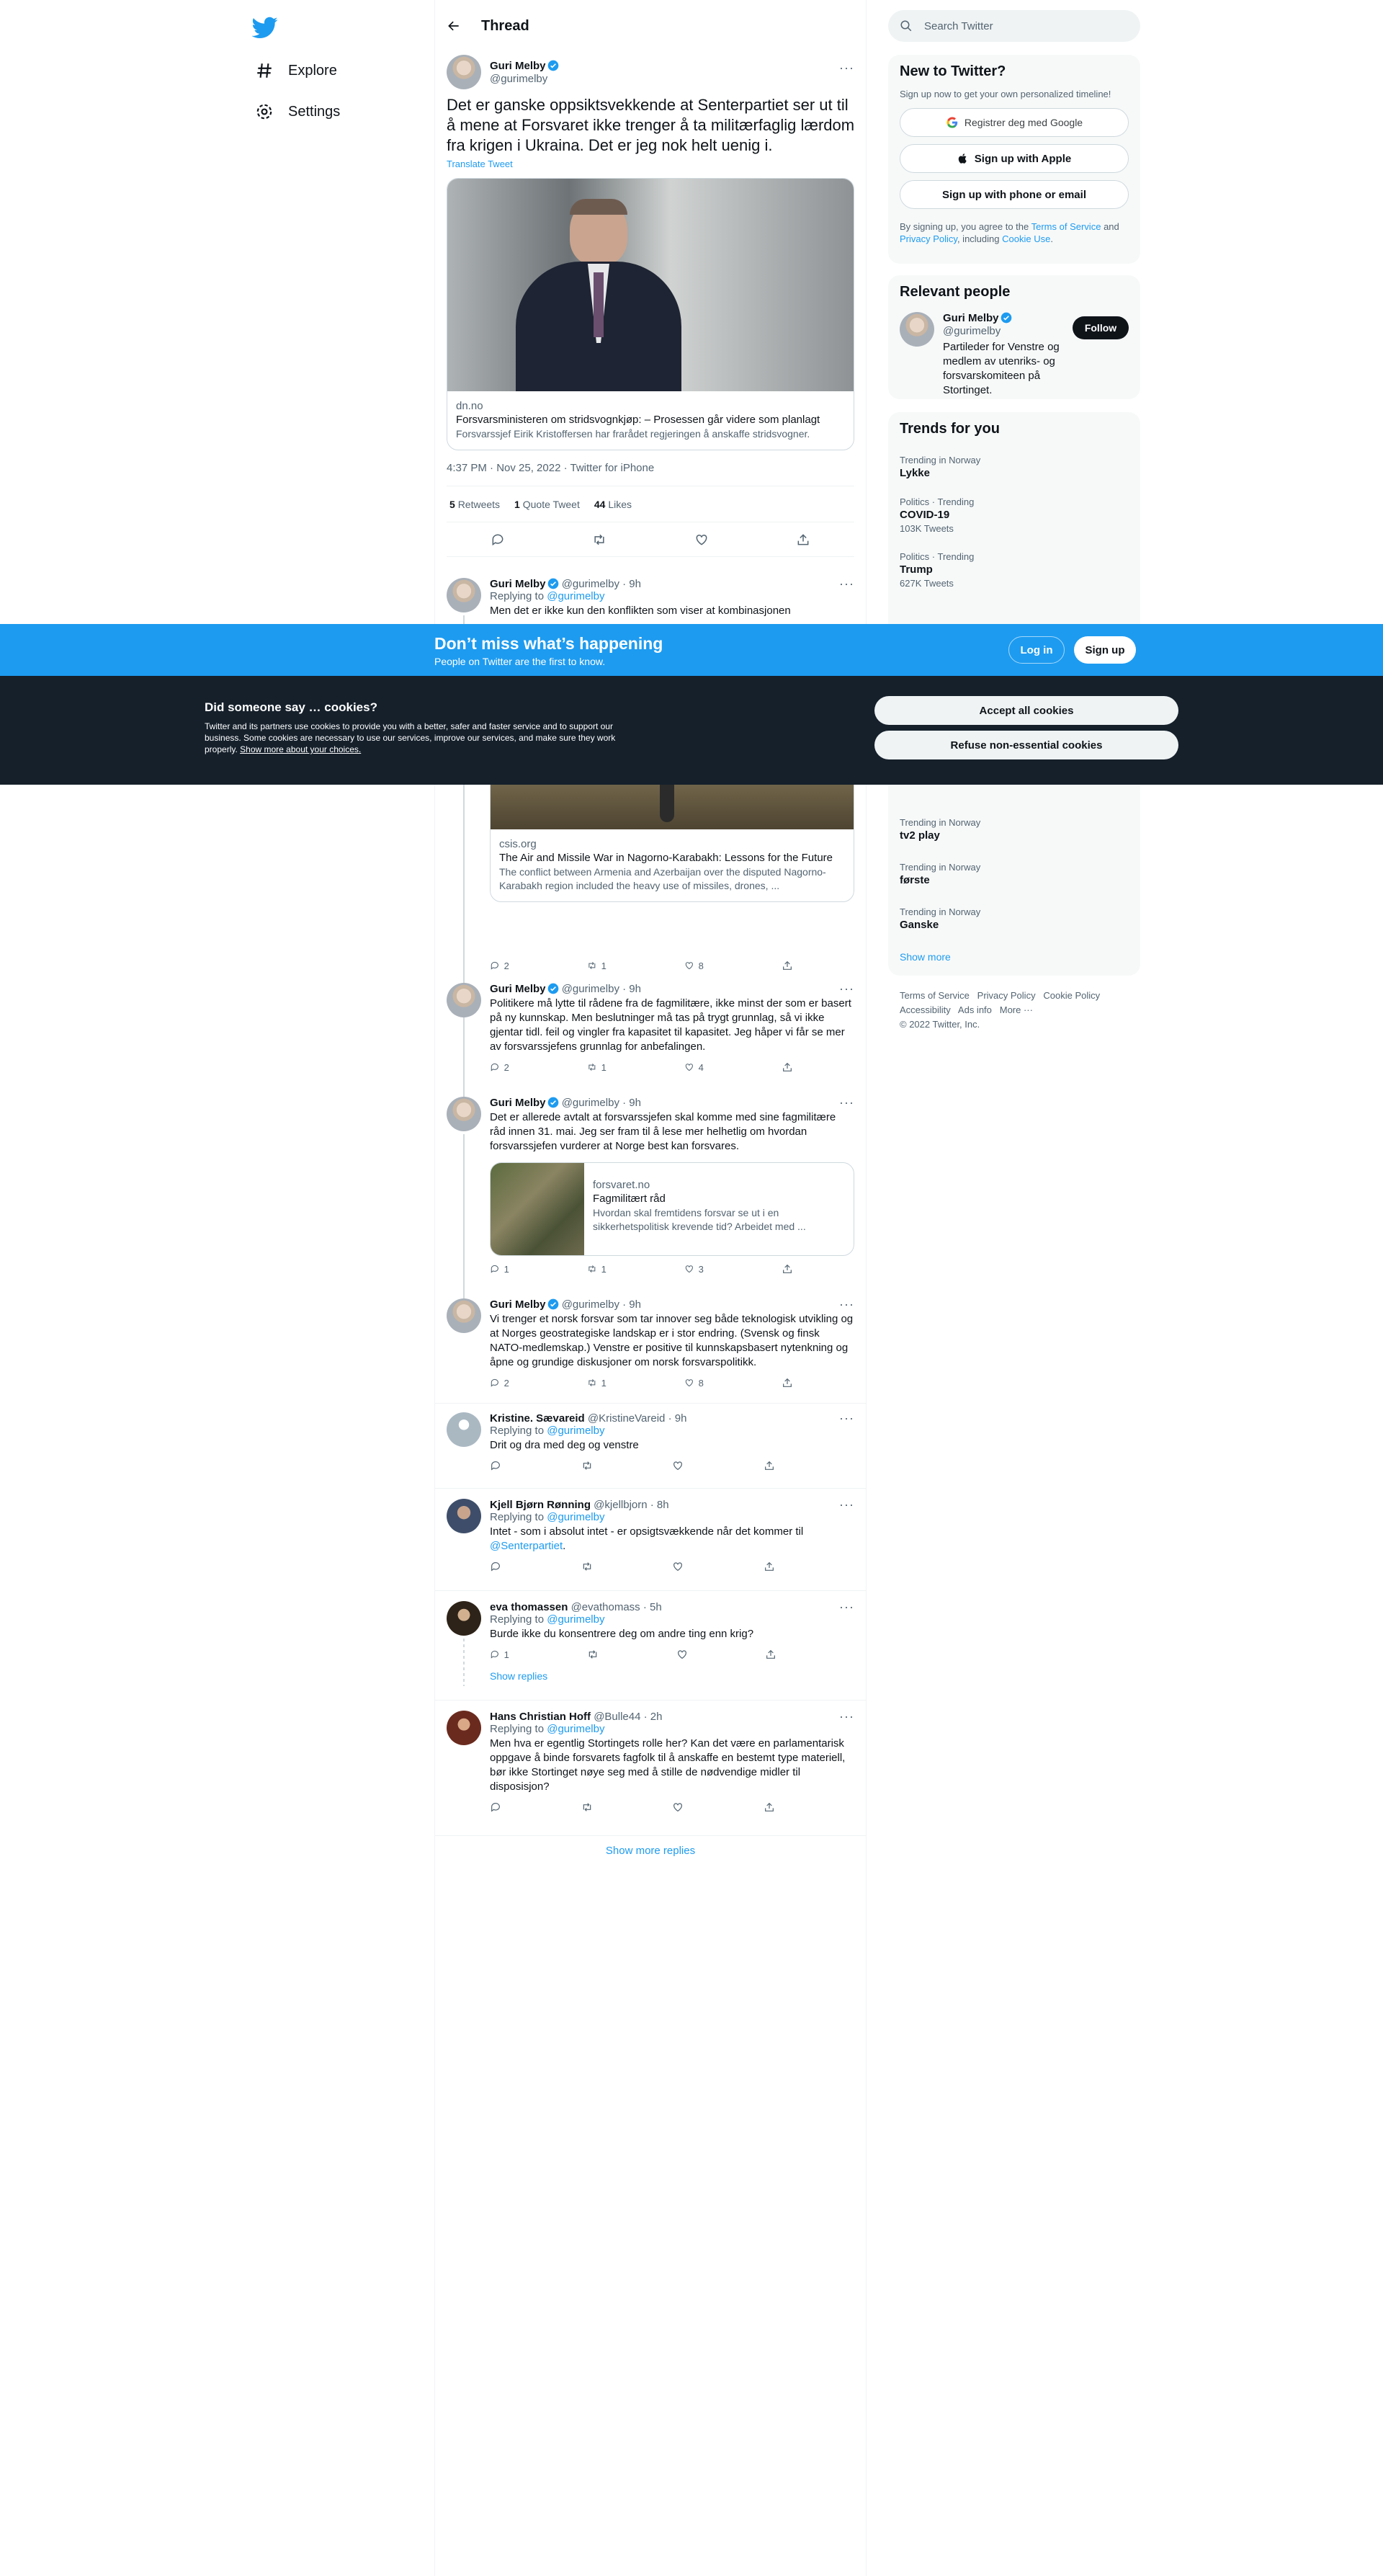 The height and width of the screenshot is (2576, 1383). Describe the element at coordinates (672, 1676) in the screenshot. I see `show-replies-link: Show replies` at that location.